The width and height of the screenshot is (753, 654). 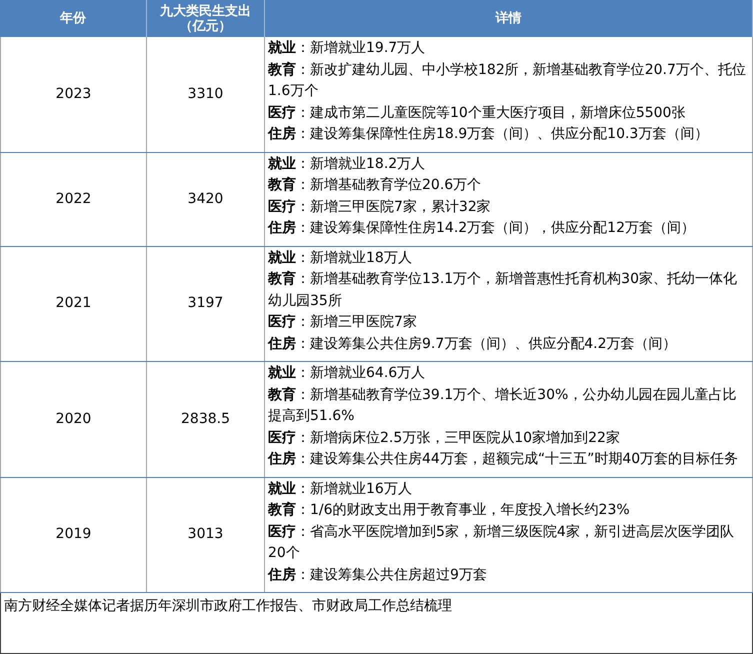 I want to click on column-heading: 详情, so click(x=509, y=18).